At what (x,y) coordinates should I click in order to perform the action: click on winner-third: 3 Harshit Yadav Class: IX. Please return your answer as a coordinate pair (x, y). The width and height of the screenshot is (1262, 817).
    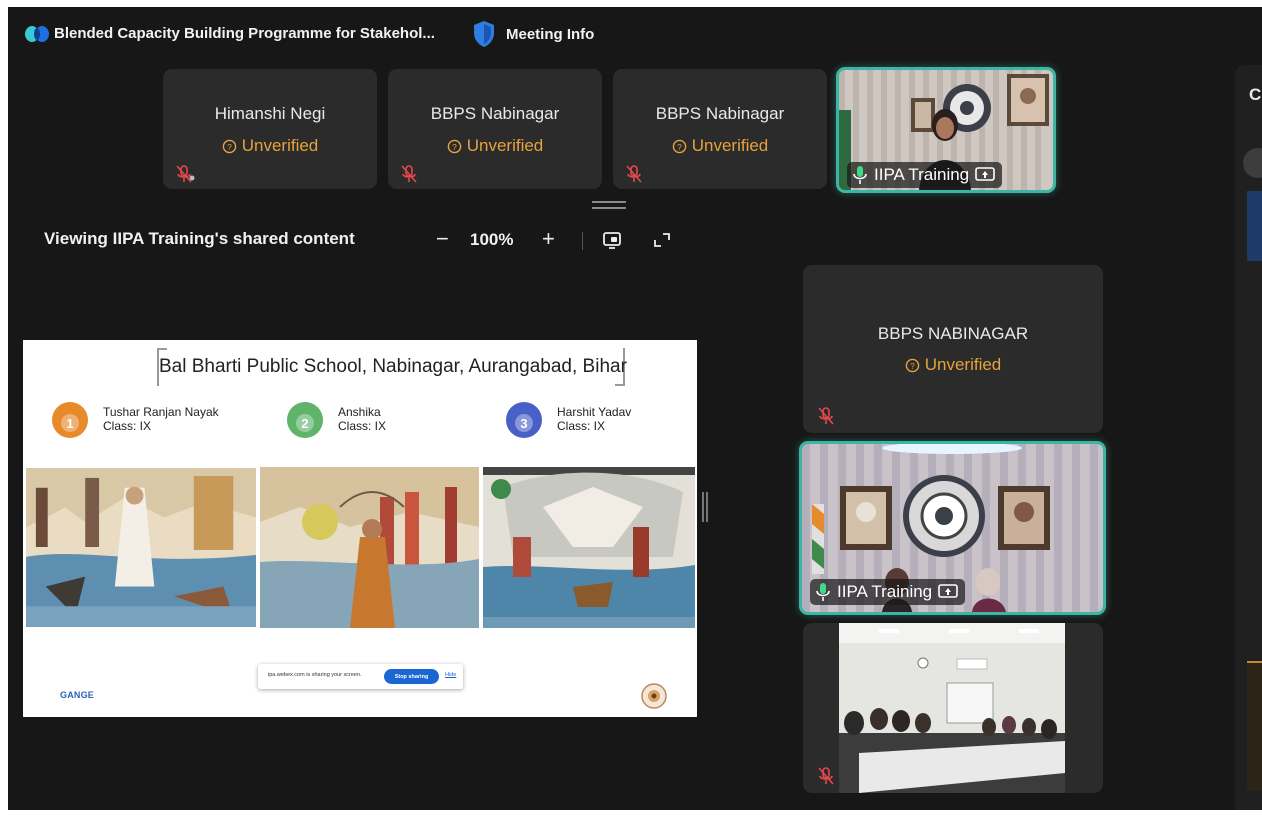
    Looking at the image, I should click on (586, 422).